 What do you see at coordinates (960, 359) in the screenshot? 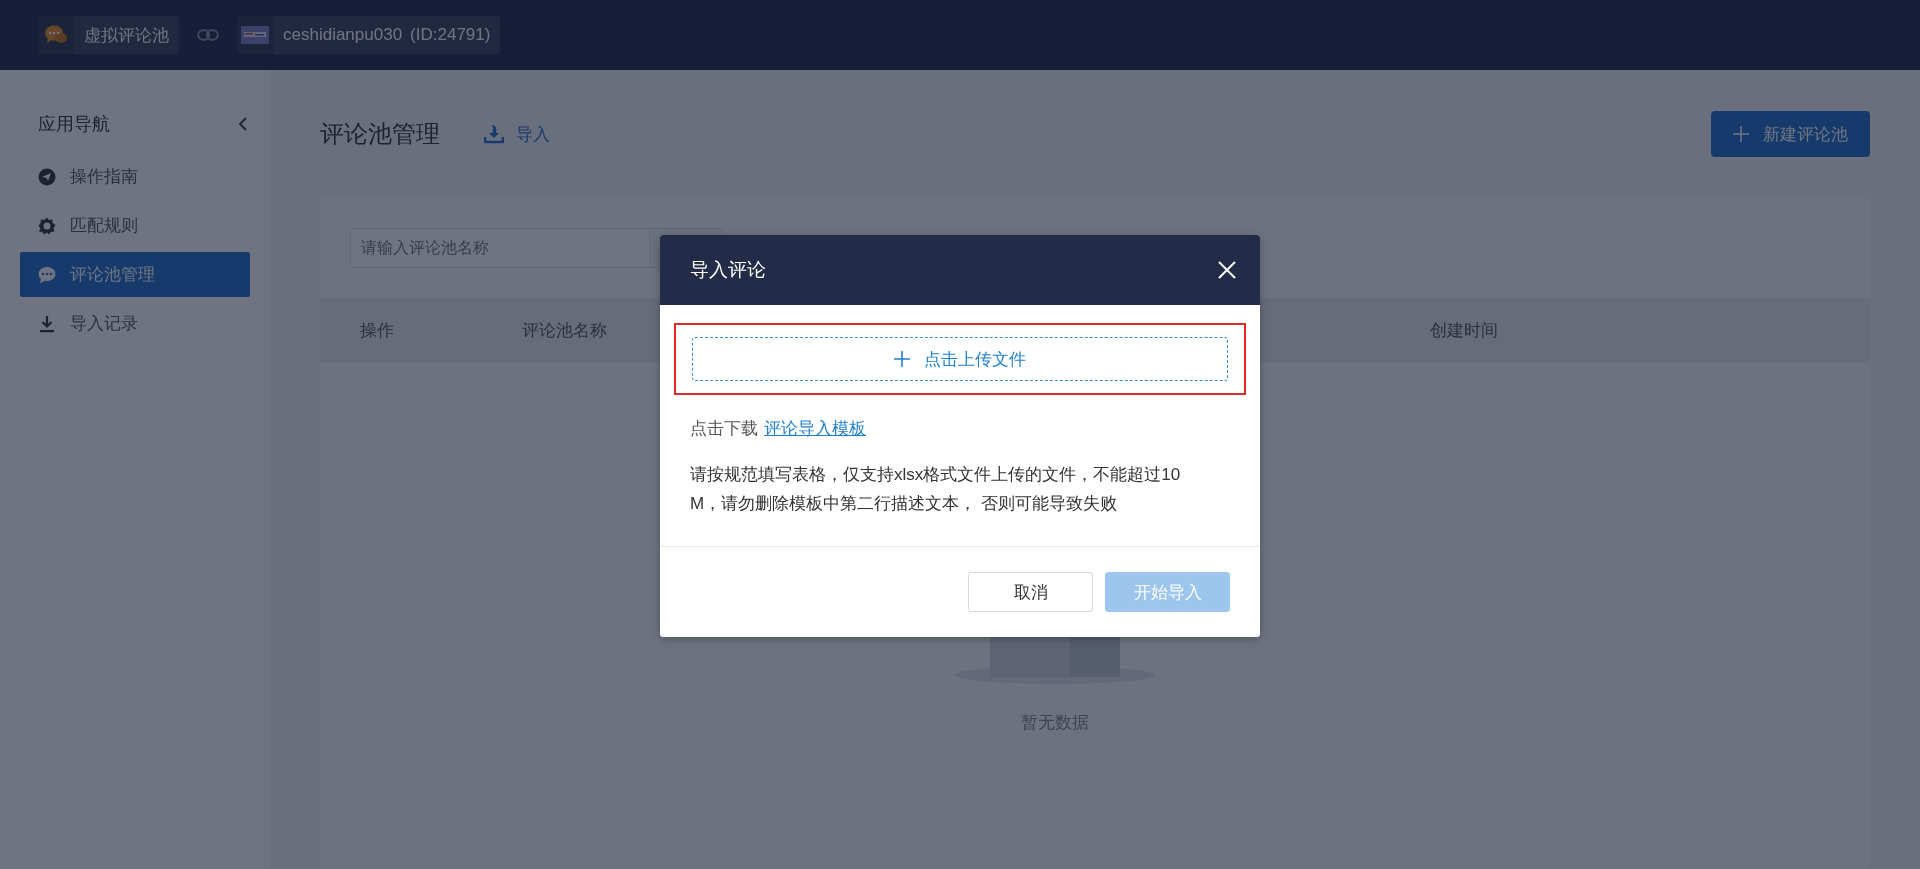
I see `upload-button: 点击上传文件` at bounding box center [960, 359].